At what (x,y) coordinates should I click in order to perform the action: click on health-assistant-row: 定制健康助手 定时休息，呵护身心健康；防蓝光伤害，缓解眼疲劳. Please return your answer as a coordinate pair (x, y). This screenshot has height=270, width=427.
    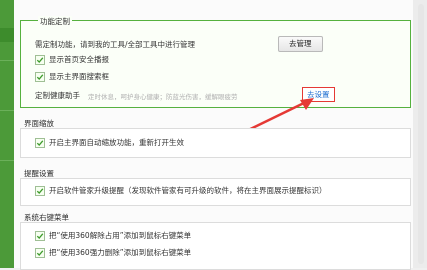
    Looking at the image, I should click on (136, 95).